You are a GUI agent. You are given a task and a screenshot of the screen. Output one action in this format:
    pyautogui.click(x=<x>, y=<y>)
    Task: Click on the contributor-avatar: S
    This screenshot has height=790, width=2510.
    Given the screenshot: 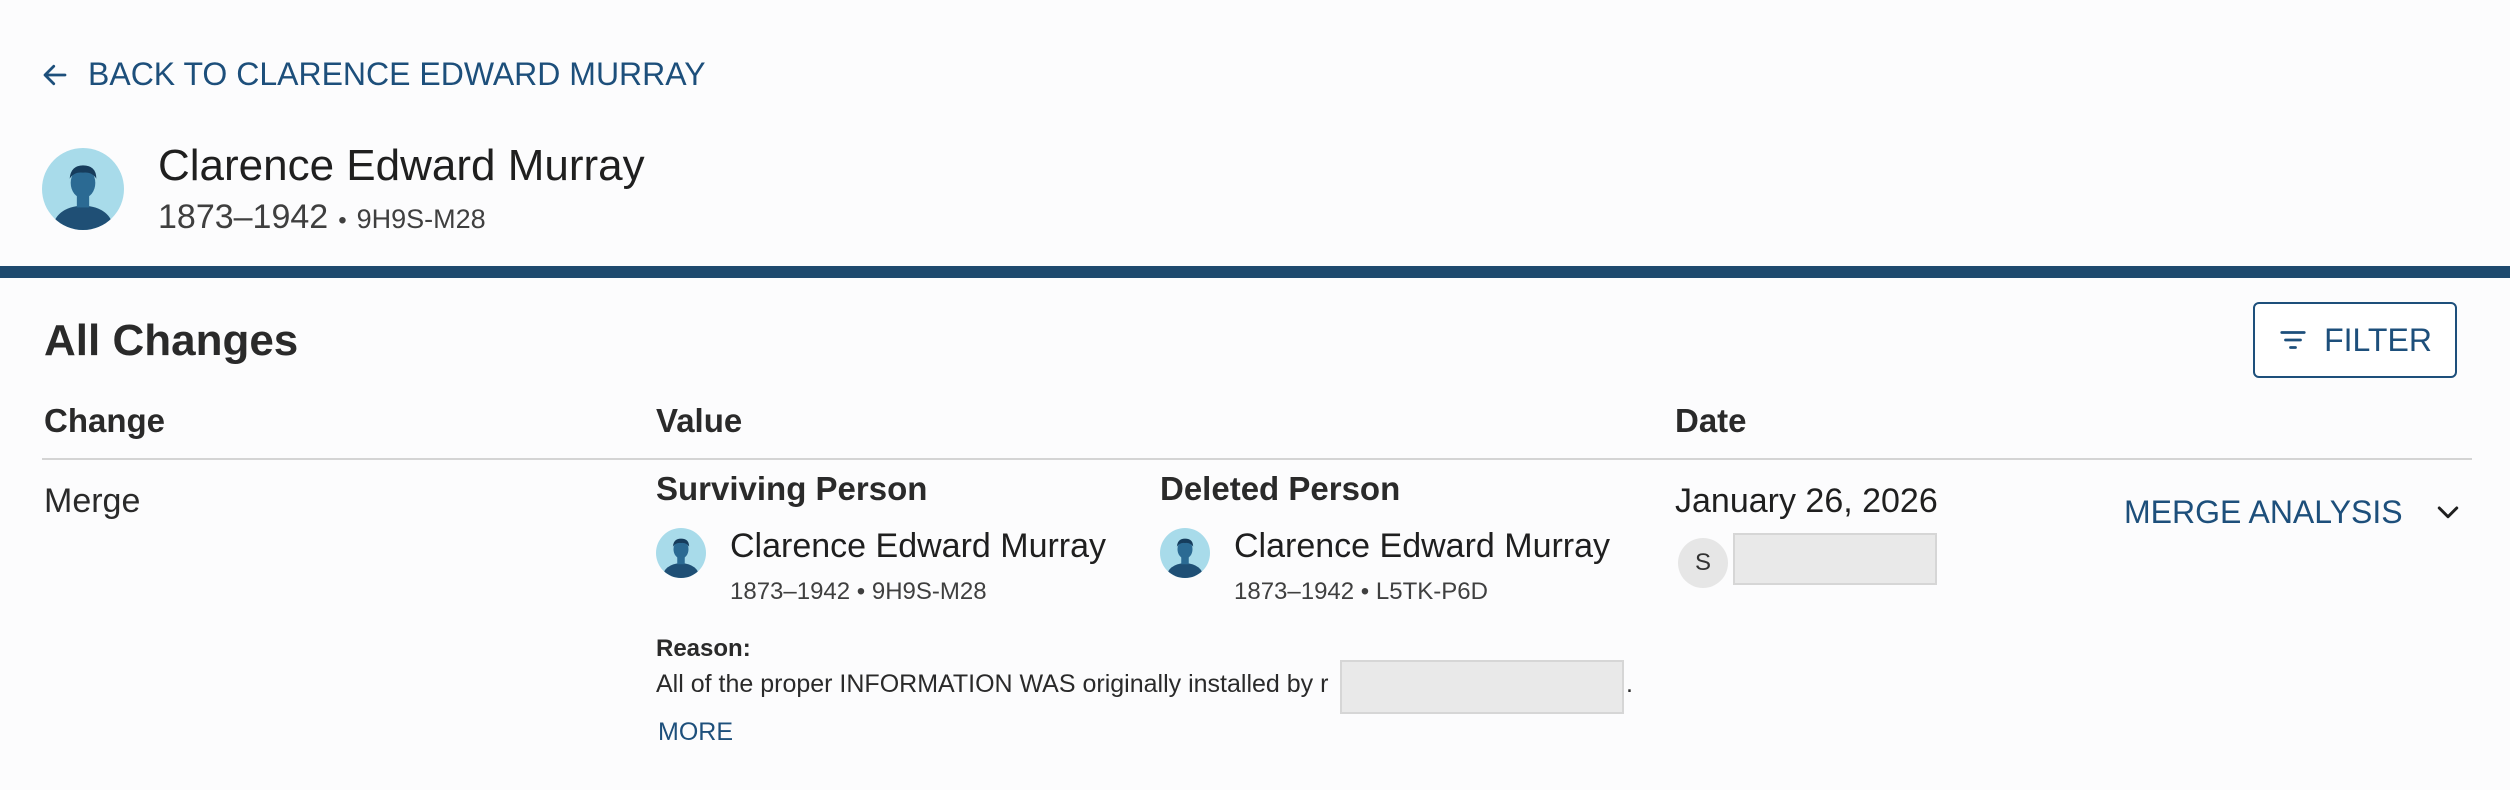 What is the action you would take?
    pyautogui.click(x=1703, y=563)
    